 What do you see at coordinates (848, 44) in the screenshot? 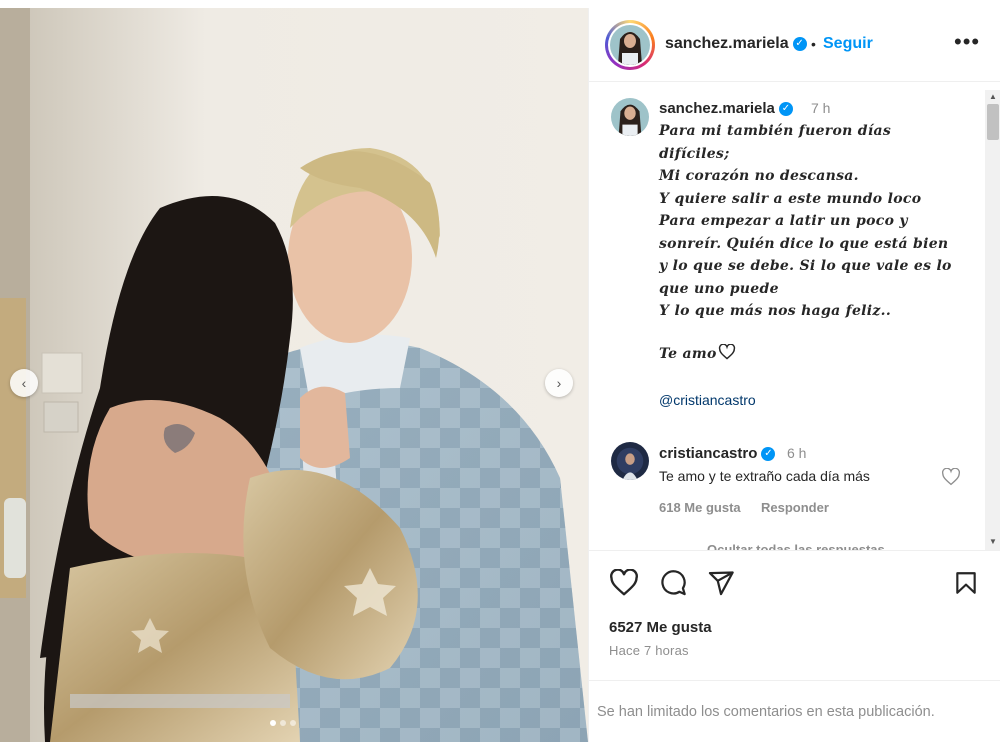
I see `follow-button: Seguir` at bounding box center [848, 44].